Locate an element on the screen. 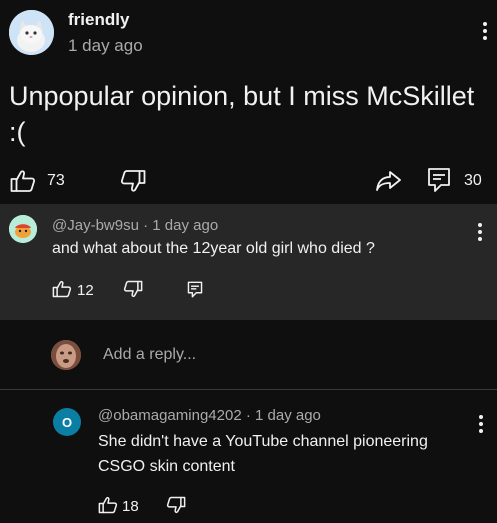  reply-meta: @obamagaming4202 · 1 day ago is located at coordinates (209, 415).